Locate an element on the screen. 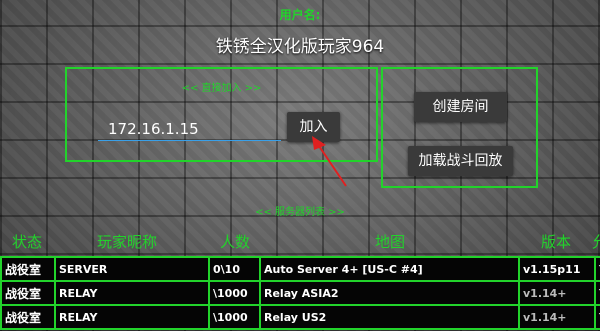 The height and width of the screenshot is (331, 600). column-header-extra: 允 is located at coordinates (596, 241).